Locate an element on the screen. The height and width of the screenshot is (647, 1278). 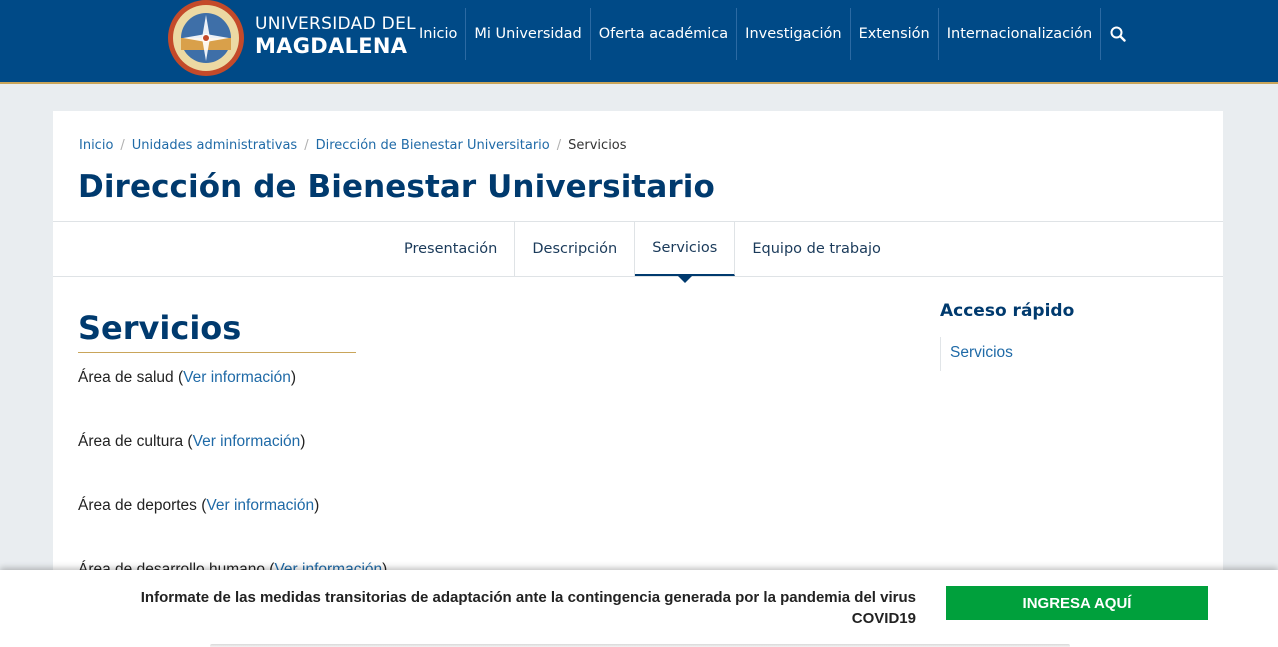
tab-presentacion: Presentación is located at coordinates (451, 249).